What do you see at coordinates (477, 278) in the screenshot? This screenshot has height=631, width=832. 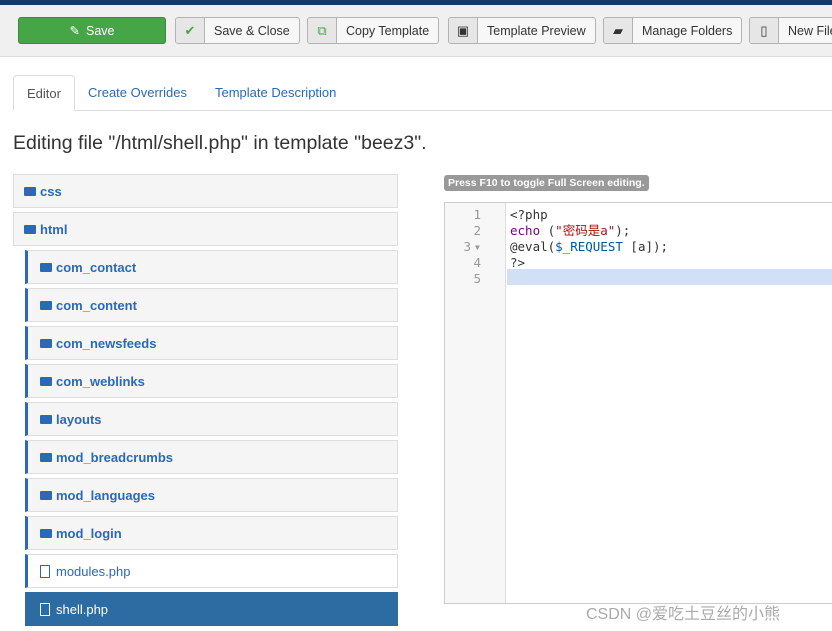 I see `line-number: 5` at bounding box center [477, 278].